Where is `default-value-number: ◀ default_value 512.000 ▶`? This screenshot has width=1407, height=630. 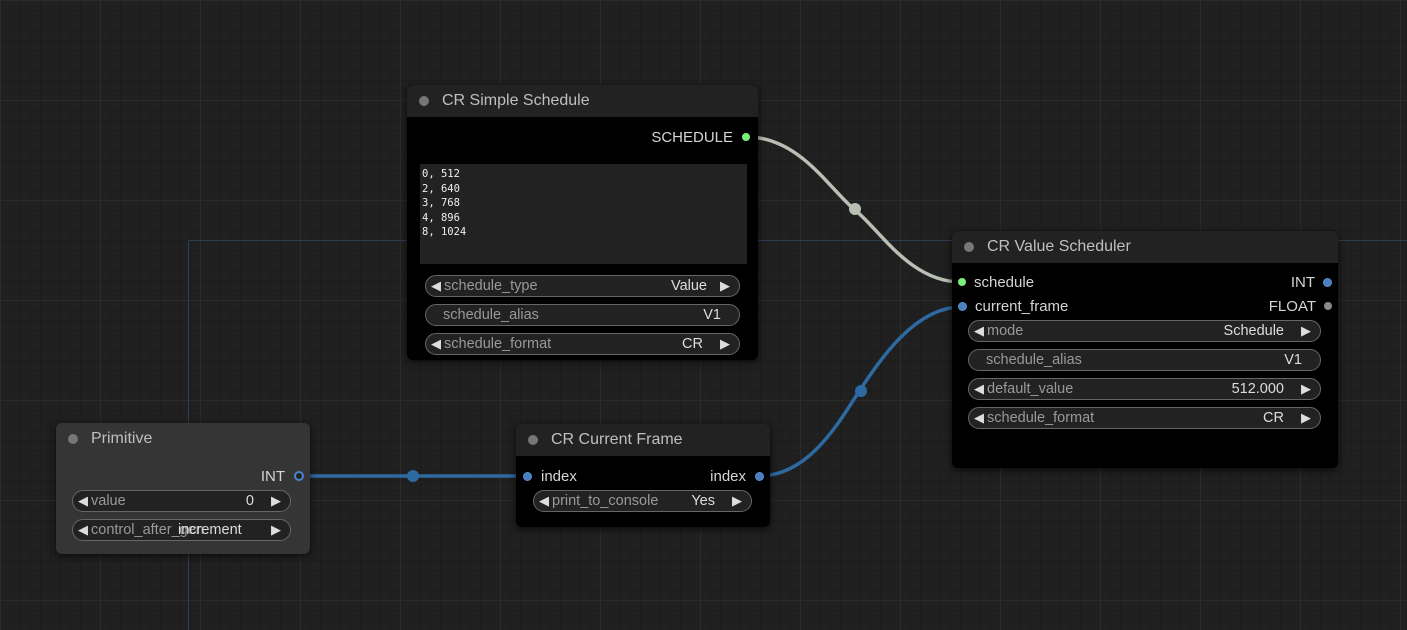 default-value-number: ◀ default_value 512.000 ▶ is located at coordinates (1144, 389).